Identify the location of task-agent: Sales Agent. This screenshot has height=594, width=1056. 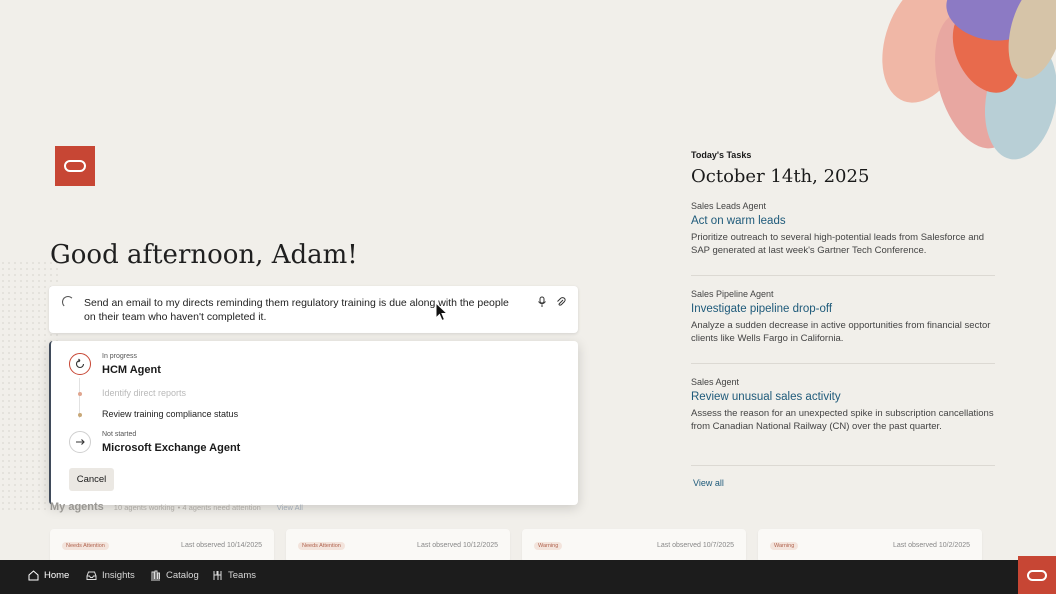
(715, 382).